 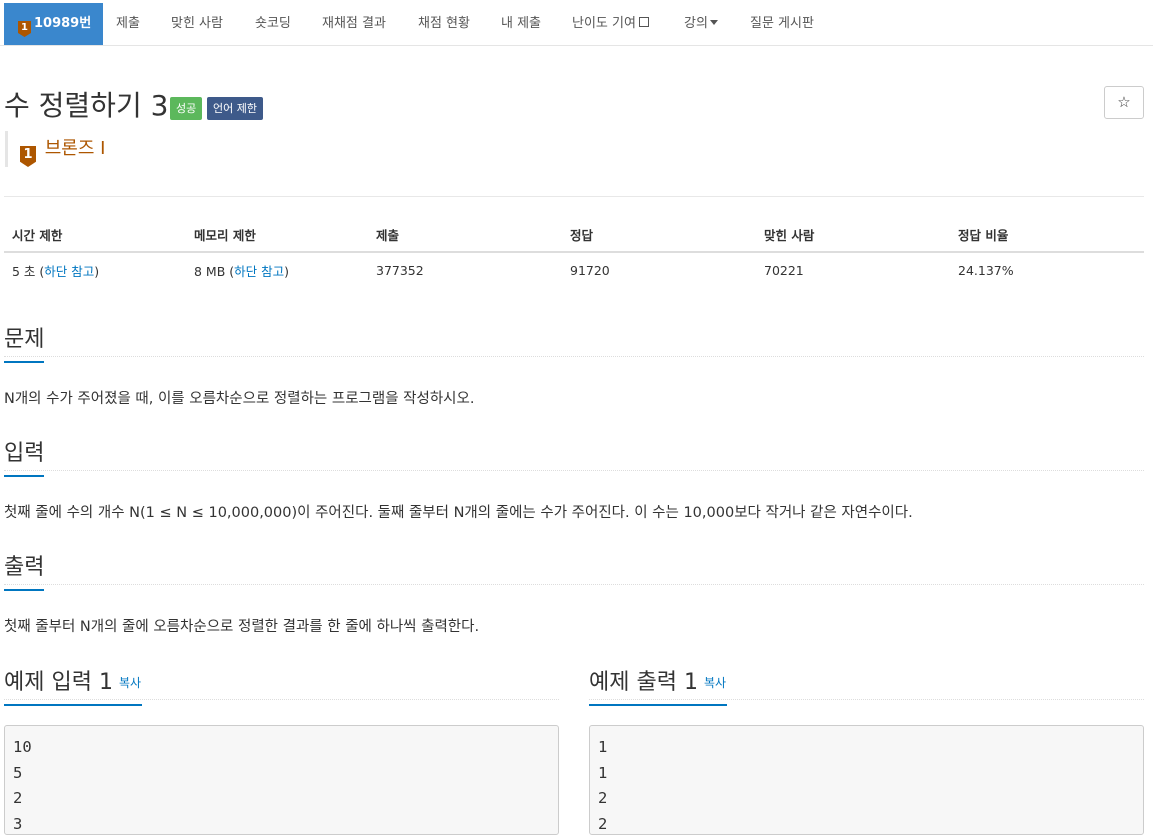 I want to click on header-time-limit: 시간 제한, so click(x=95, y=235).